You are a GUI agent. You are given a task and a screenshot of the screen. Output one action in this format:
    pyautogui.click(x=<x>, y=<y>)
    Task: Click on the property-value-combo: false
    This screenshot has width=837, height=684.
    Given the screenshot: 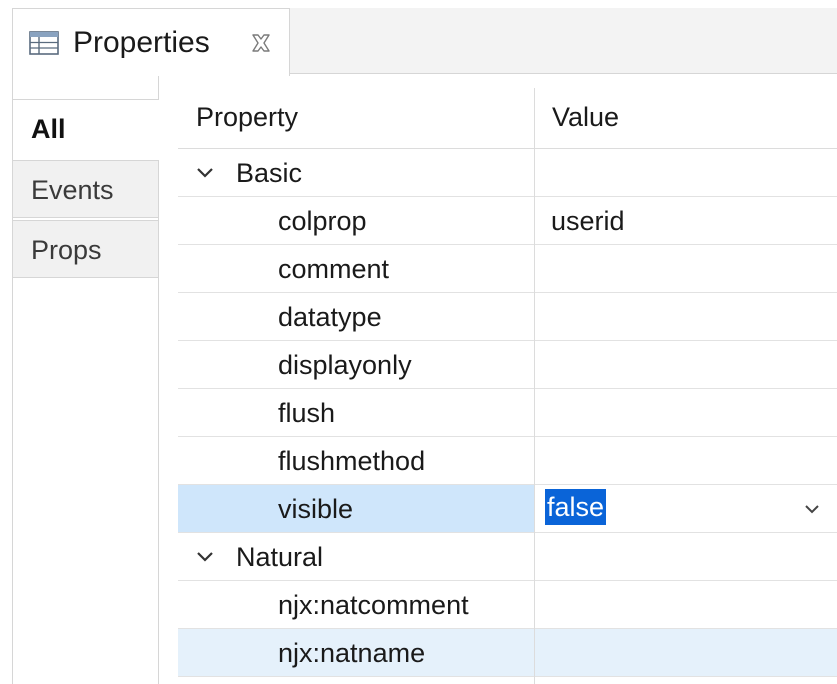 What is the action you would take?
    pyautogui.click(x=686, y=508)
    